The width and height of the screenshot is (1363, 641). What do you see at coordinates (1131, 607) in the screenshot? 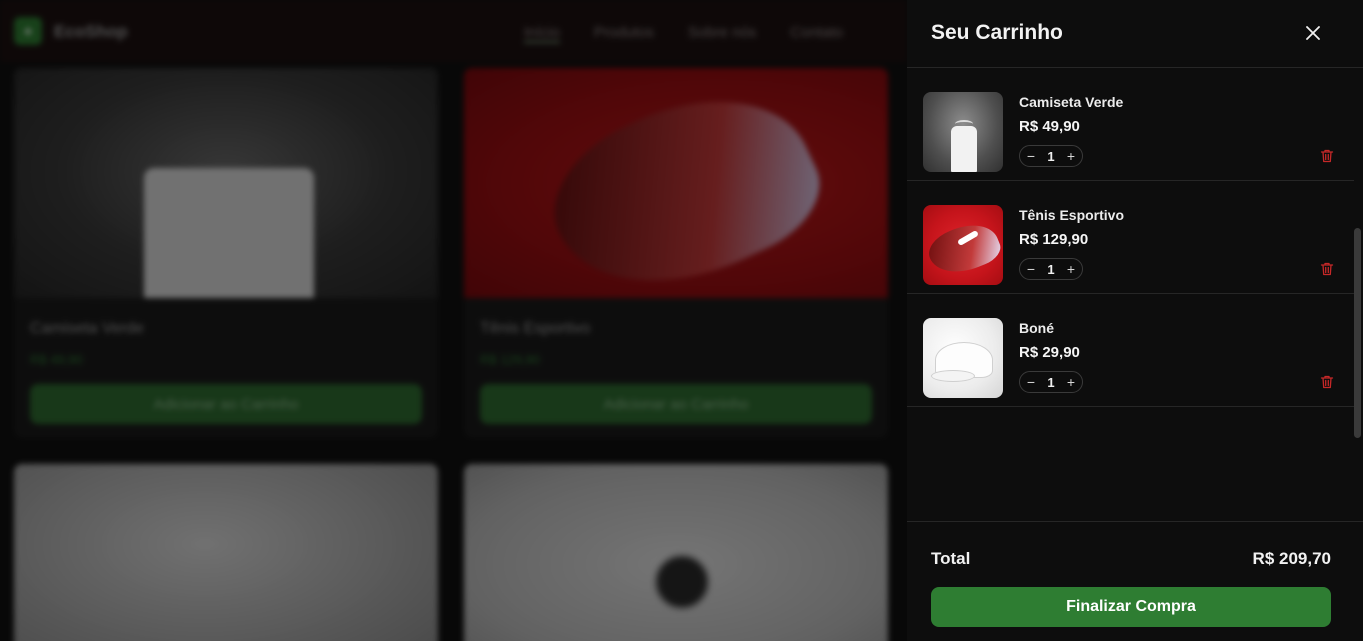
I see `checkout-button: Finalizar Compra` at bounding box center [1131, 607].